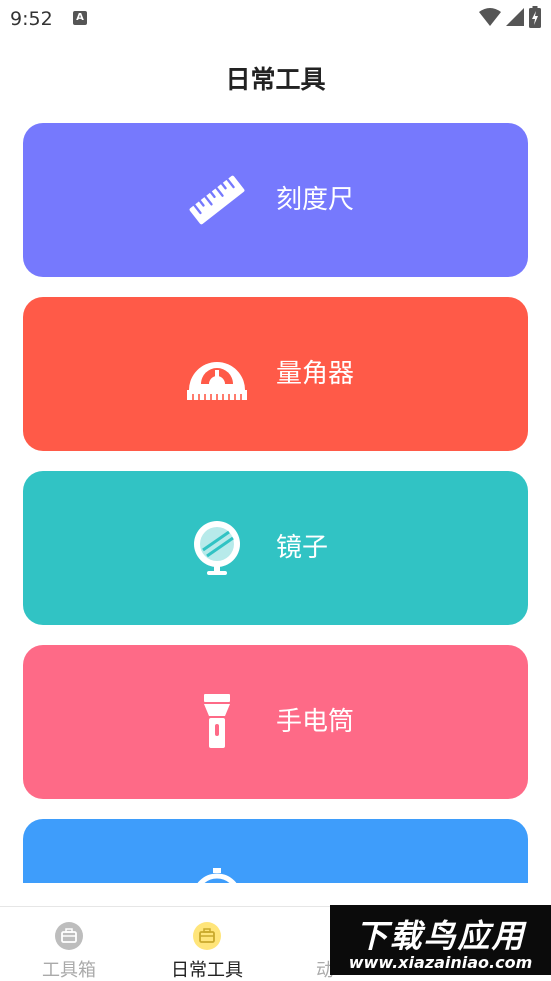 This screenshot has width=551, height=981. Describe the element at coordinates (275, 851) in the screenshot. I see `tool-card-stopwatch` at that location.